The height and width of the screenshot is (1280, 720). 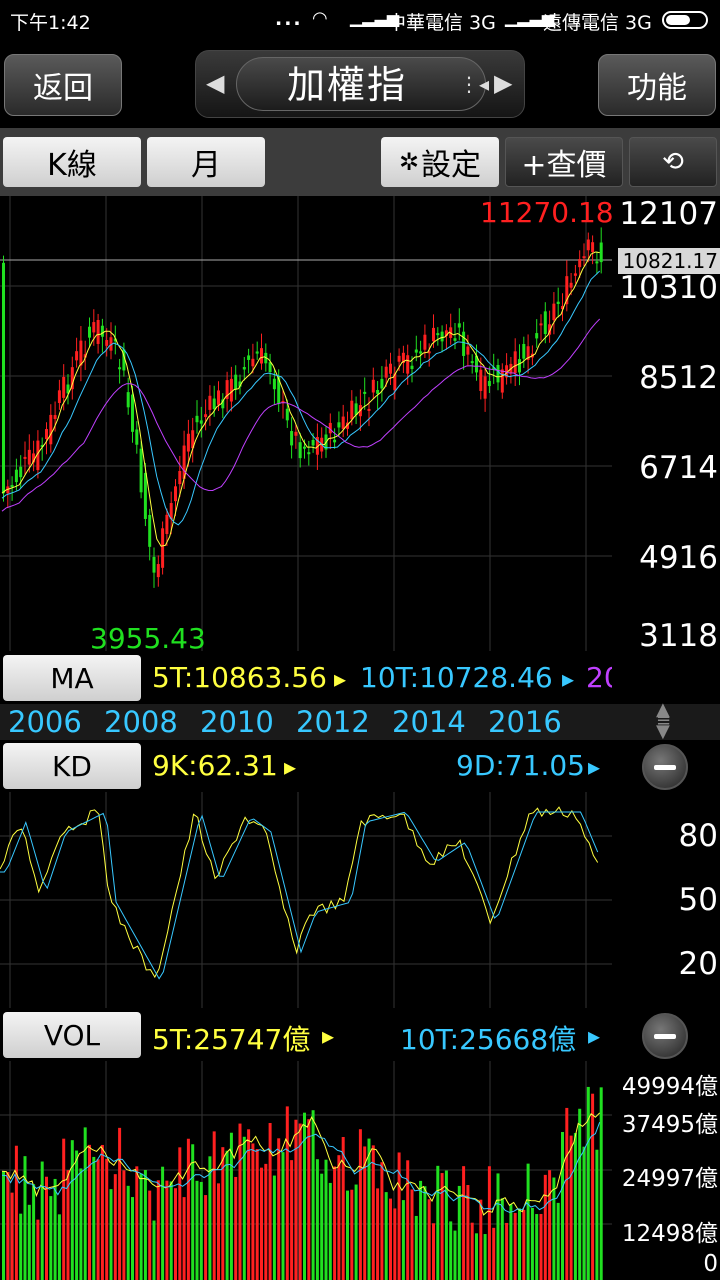 I want to click on k-value: 9K:62.31, so click(x=215, y=765).